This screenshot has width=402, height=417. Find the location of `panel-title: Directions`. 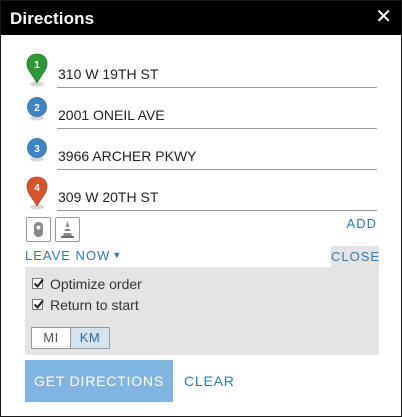

panel-title: Directions is located at coordinates (52, 18).